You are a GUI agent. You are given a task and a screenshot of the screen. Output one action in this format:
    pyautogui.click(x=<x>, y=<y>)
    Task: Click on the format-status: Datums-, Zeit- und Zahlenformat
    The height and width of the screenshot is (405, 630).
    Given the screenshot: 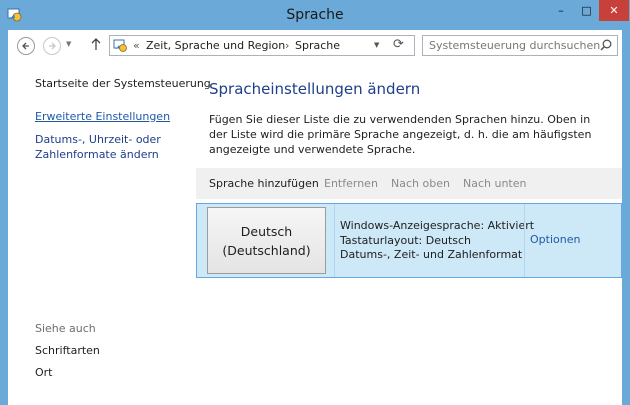 What is the action you would take?
    pyautogui.click(x=431, y=254)
    